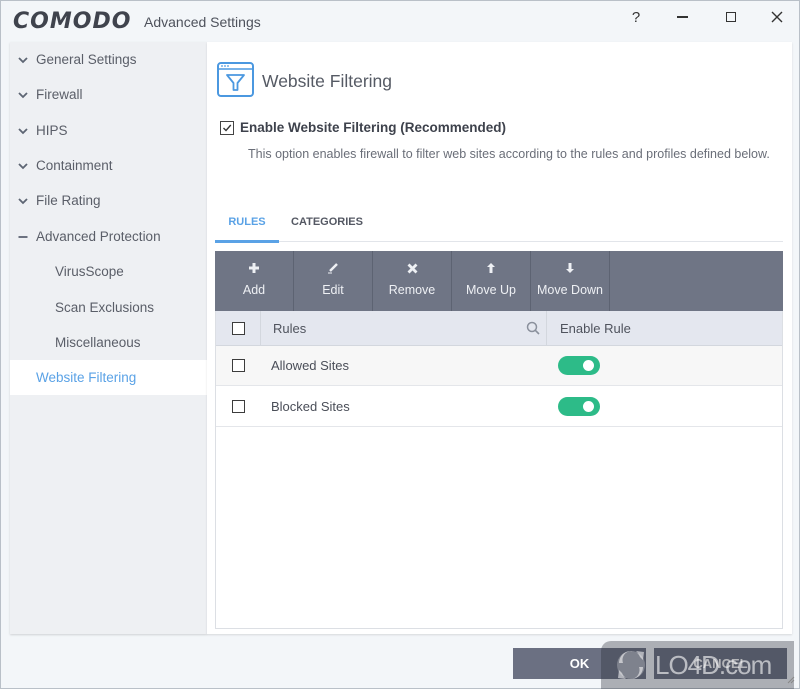 This screenshot has width=800, height=689. What do you see at coordinates (235, 79) in the screenshot?
I see `browser-filter-icon` at bounding box center [235, 79].